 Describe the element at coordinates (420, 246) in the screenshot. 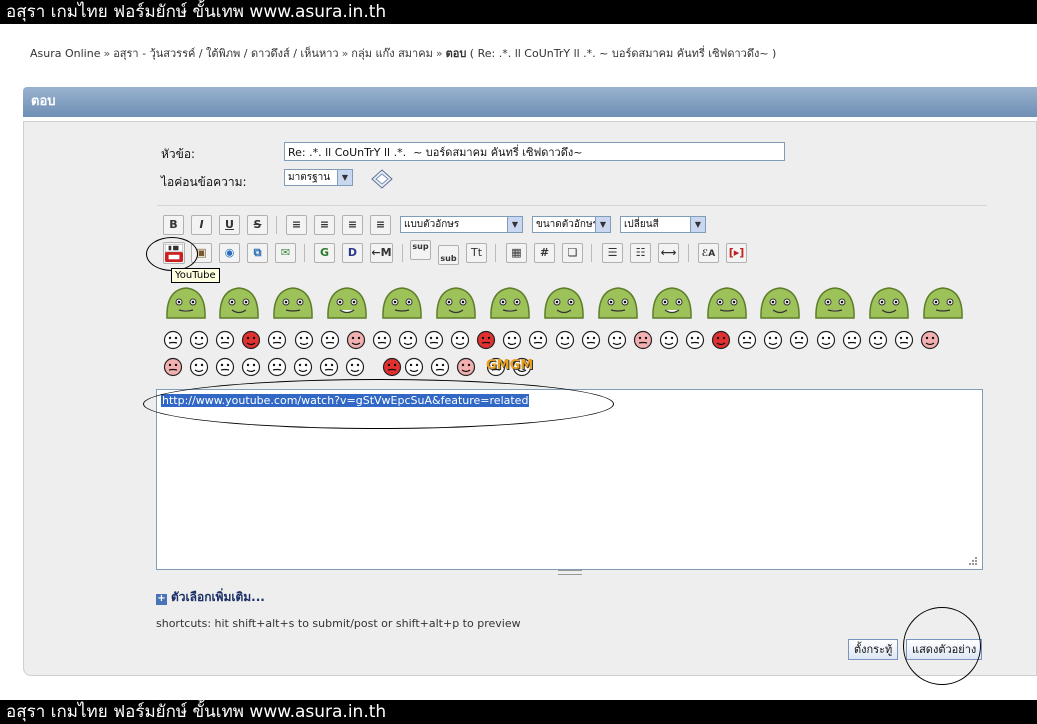

I see `superscript-icon: sup` at that location.